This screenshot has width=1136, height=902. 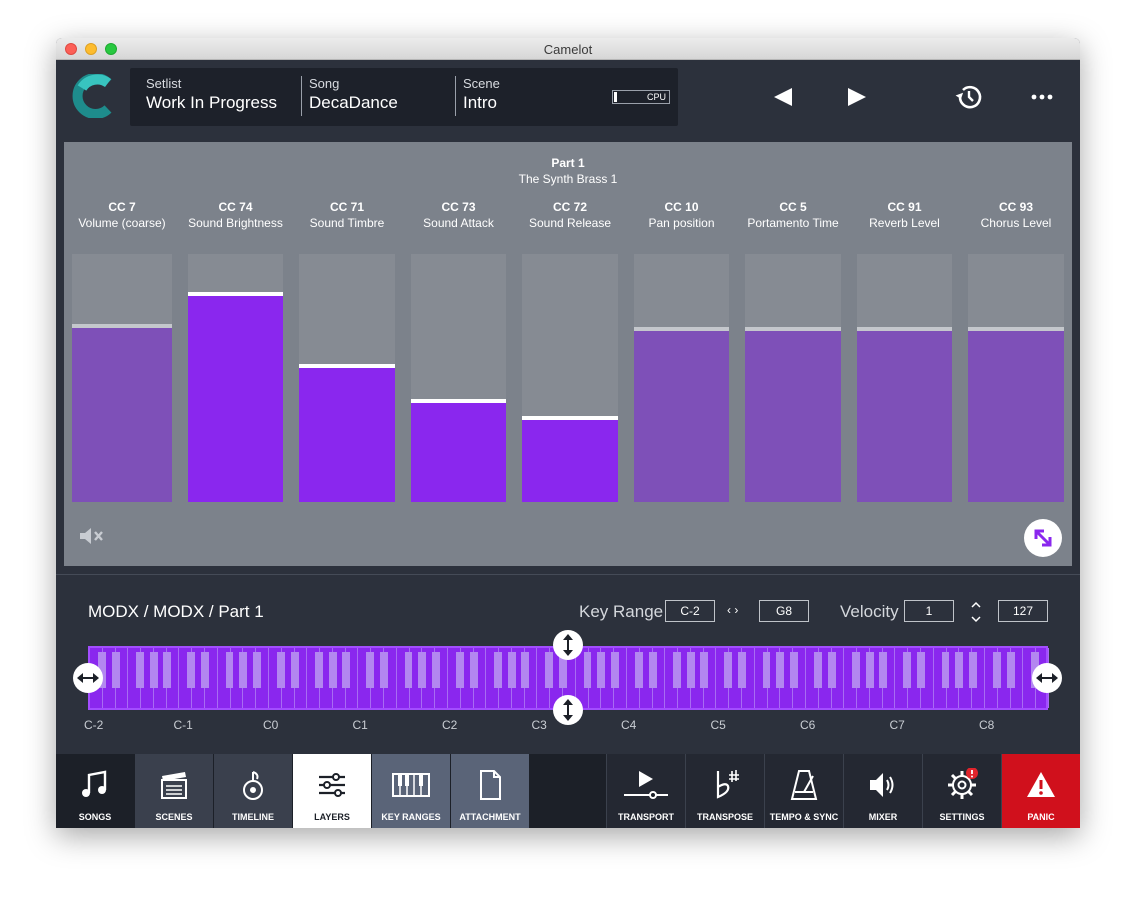 I want to click on tab-songs: SONGS, so click(x=95, y=791).